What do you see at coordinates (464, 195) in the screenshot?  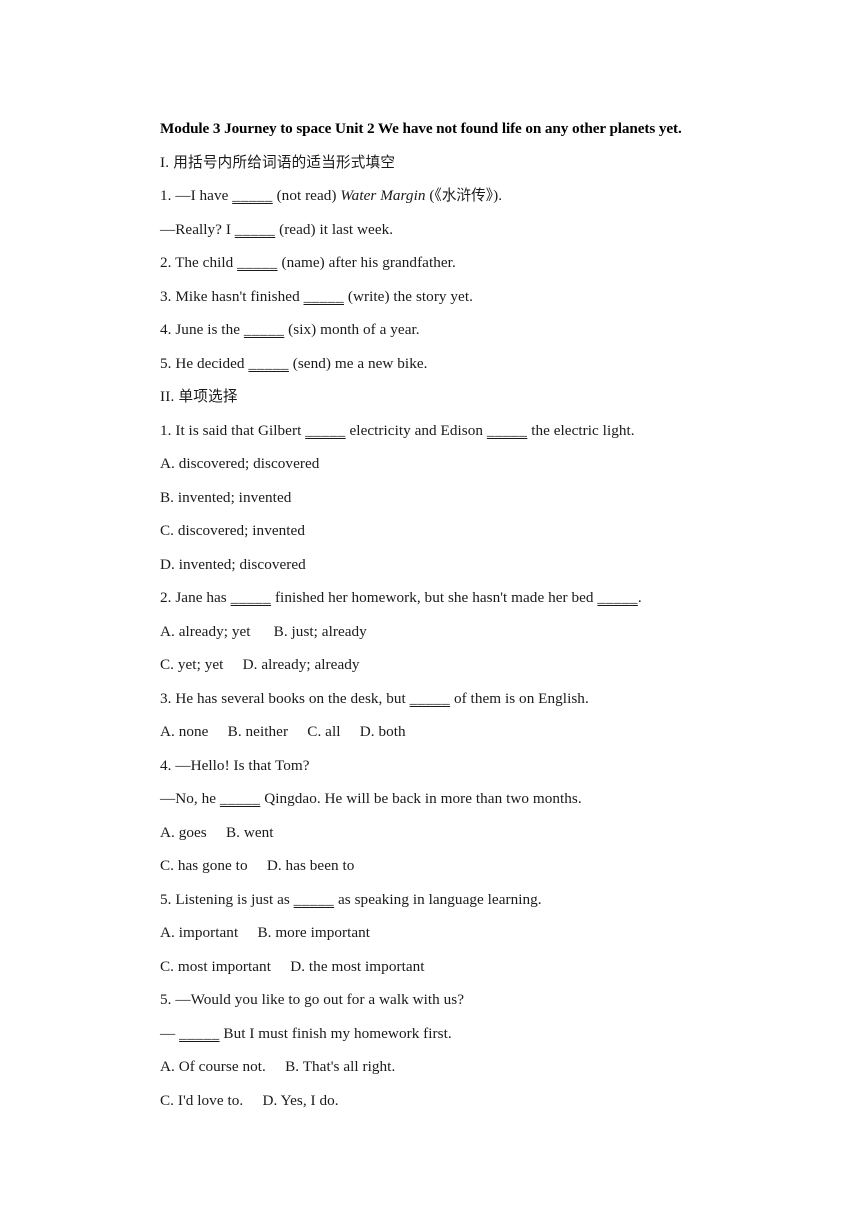 I see `cjk-text: 《水浒传》` at bounding box center [464, 195].